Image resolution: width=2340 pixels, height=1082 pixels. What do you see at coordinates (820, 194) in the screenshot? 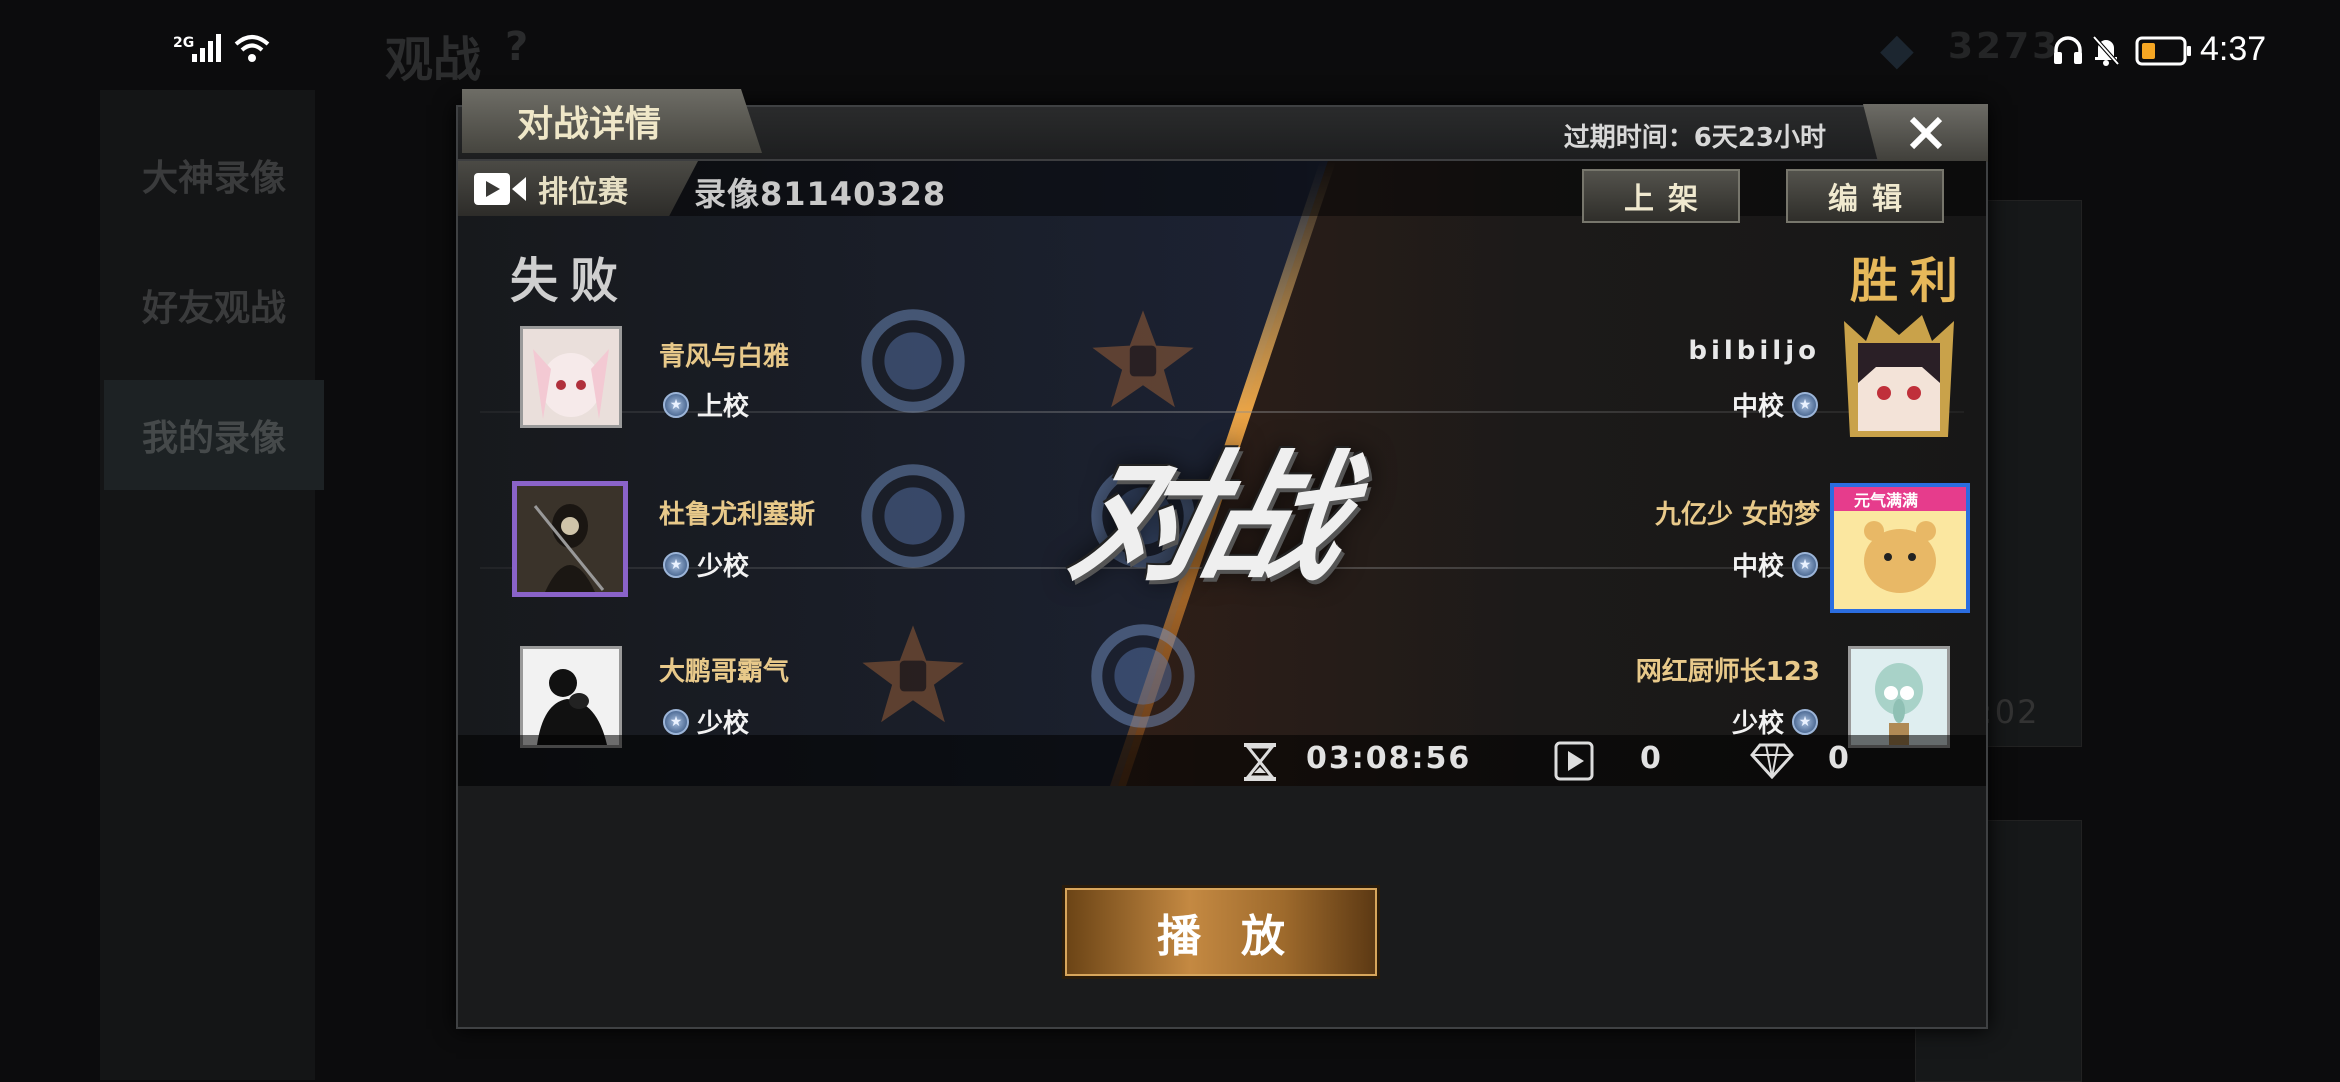
I see `replay-id: 录像81140328` at bounding box center [820, 194].